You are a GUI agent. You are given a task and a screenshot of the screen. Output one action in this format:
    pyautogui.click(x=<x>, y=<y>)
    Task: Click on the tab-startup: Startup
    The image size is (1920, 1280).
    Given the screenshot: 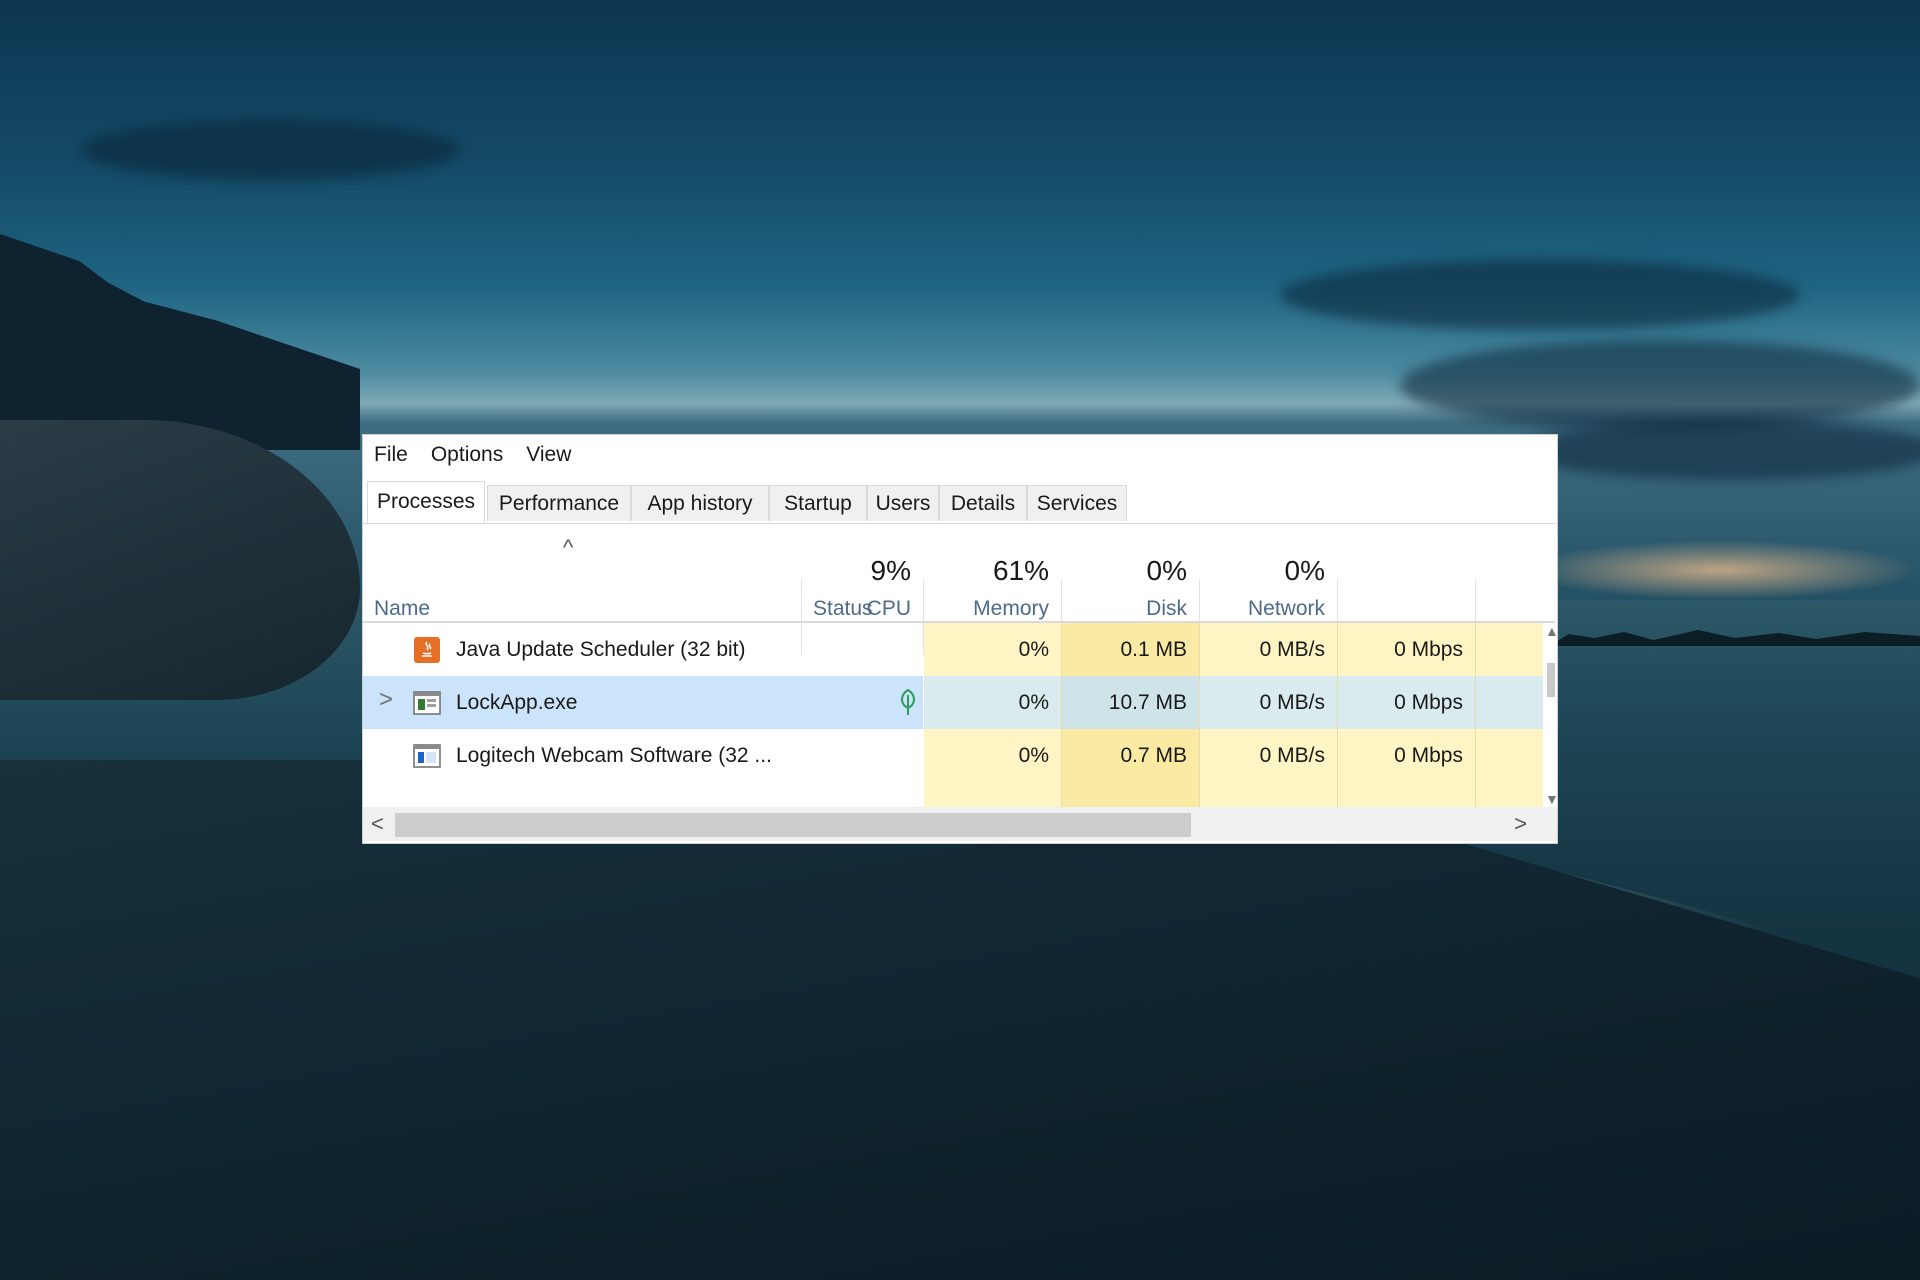 What is the action you would take?
    pyautogui.click(x=818, y=503)
    